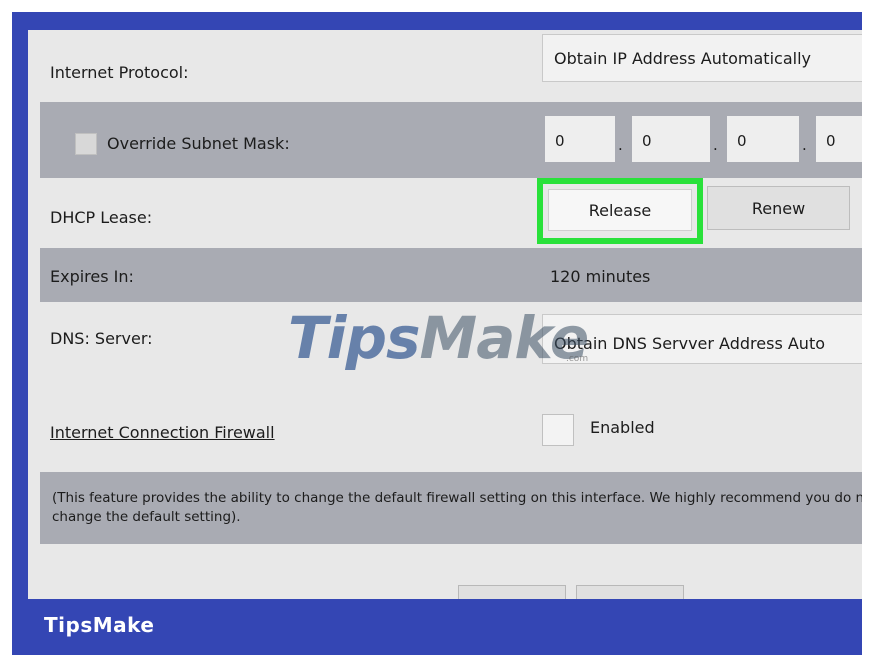  What do you see at coordinates (558, 430) in the screenshot?
I see `firewall-enabled-checkbox` at bounding box center [558, 430].